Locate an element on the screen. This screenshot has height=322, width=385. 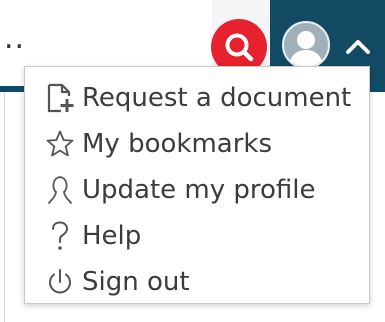
menu-item-request-document: Request a document is located at coordinates (197, 98).